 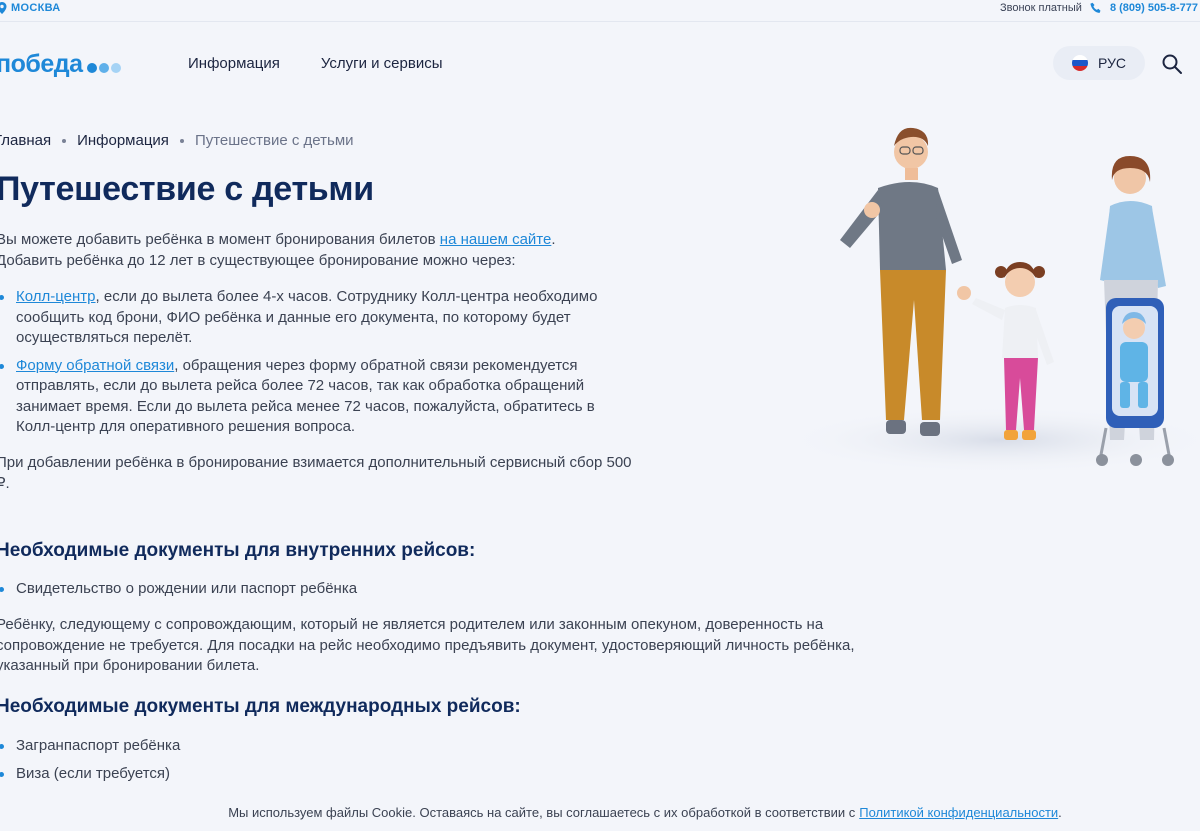 I want to click on breadcrumb-home: Главная, so click(x=25, y=140).